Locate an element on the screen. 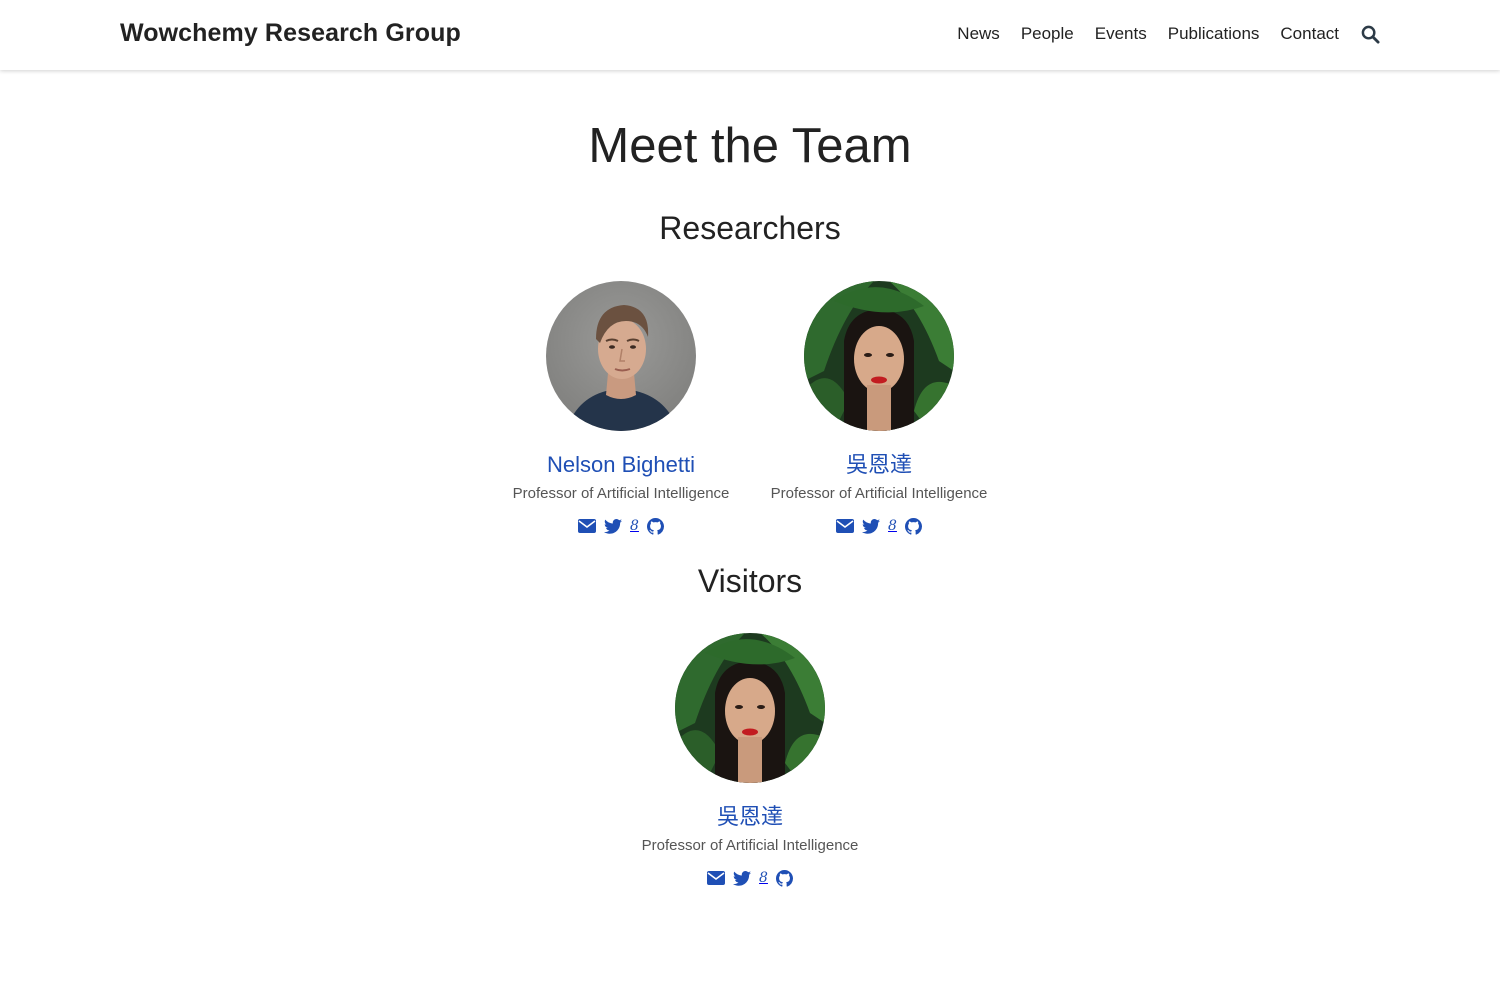 The width and height of the screenshot is (1500, 1000). nav-link-contact: Contact is located at coordinates (1309, 34).